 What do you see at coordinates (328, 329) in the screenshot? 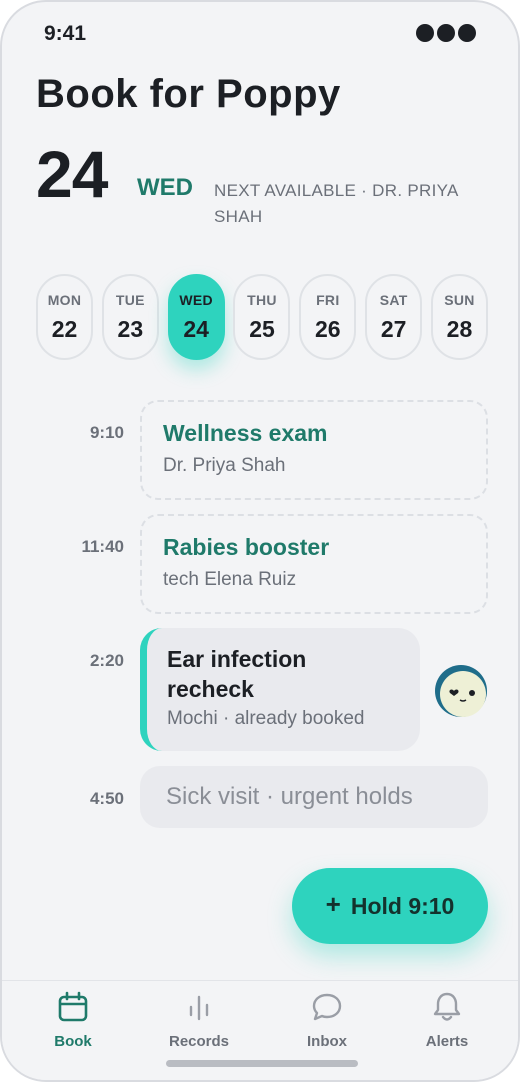
I see `day-number: 26` at bounding box center [328, 329].